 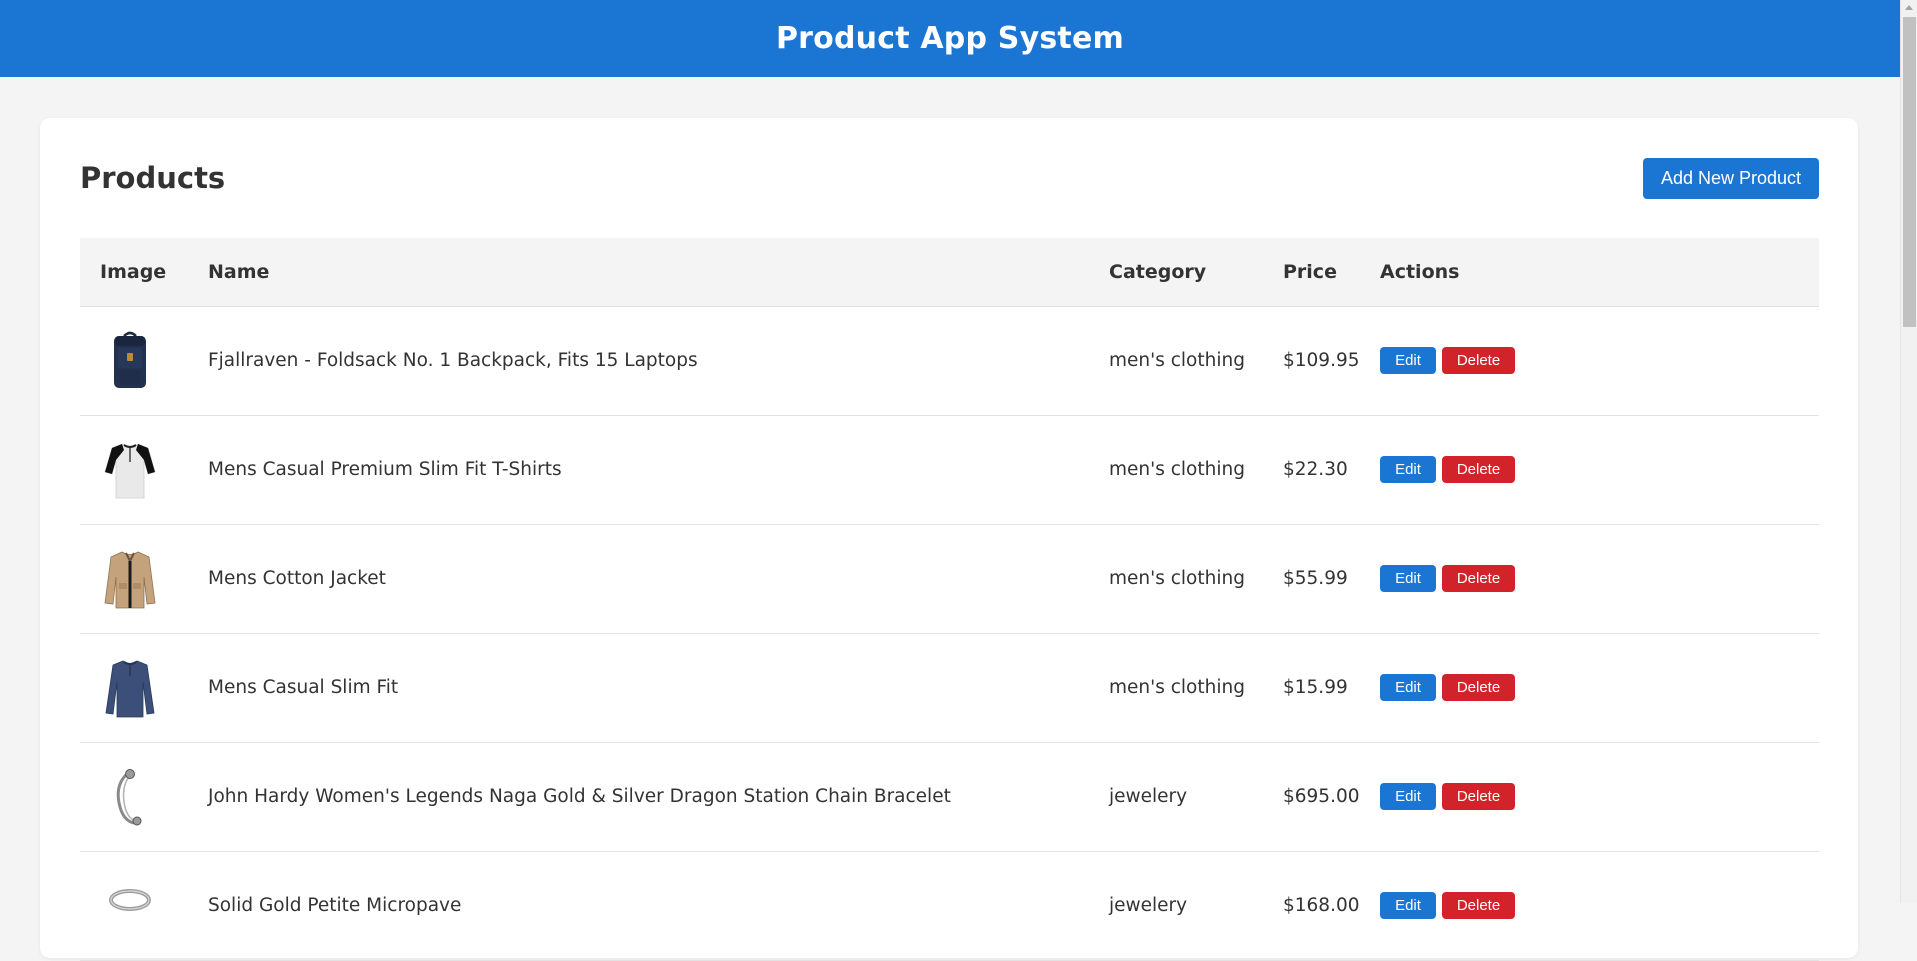 I want to click on header-price: Price, so click(x=1311, y=272).